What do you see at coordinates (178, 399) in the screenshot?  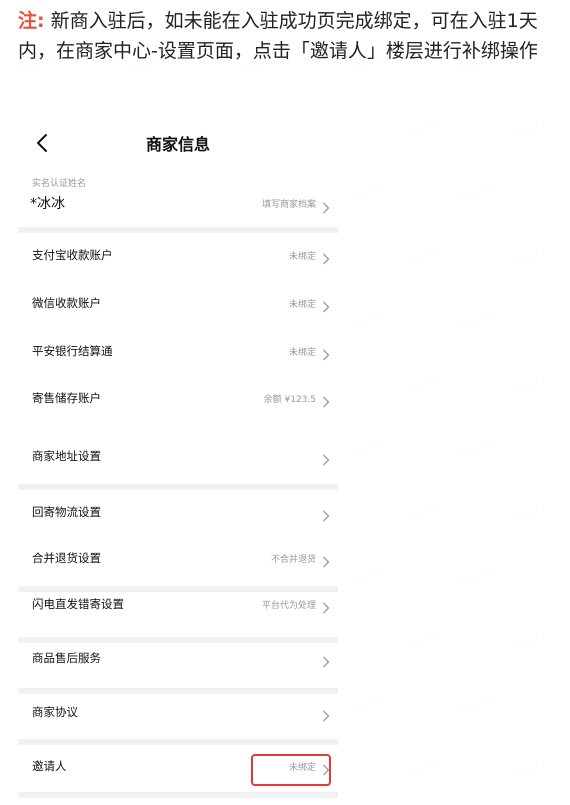 I see `consignment-storage-row: 寄售储存账户 余额 ¥123.5` at bounding box center [178, 399].